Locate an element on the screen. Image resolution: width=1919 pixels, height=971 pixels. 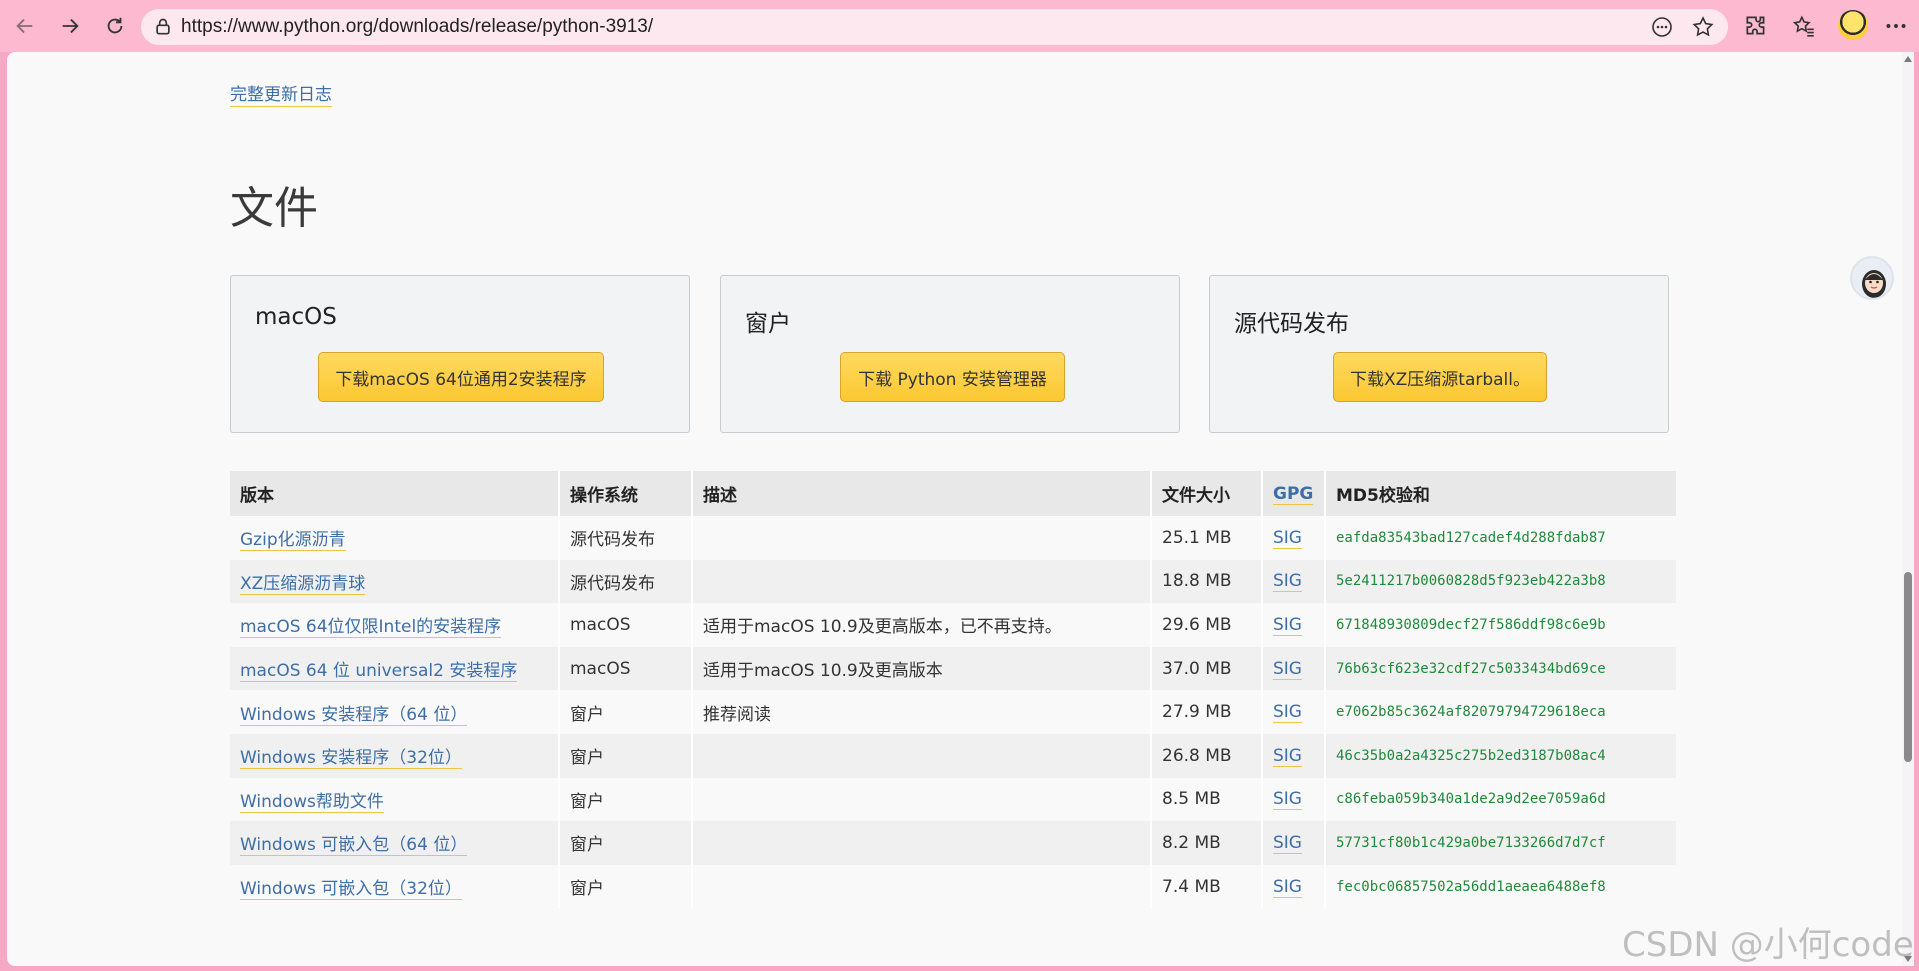
card-macos: macOS 下载macOS 64位通用2安装程序 is located at coordinates (460, 354).